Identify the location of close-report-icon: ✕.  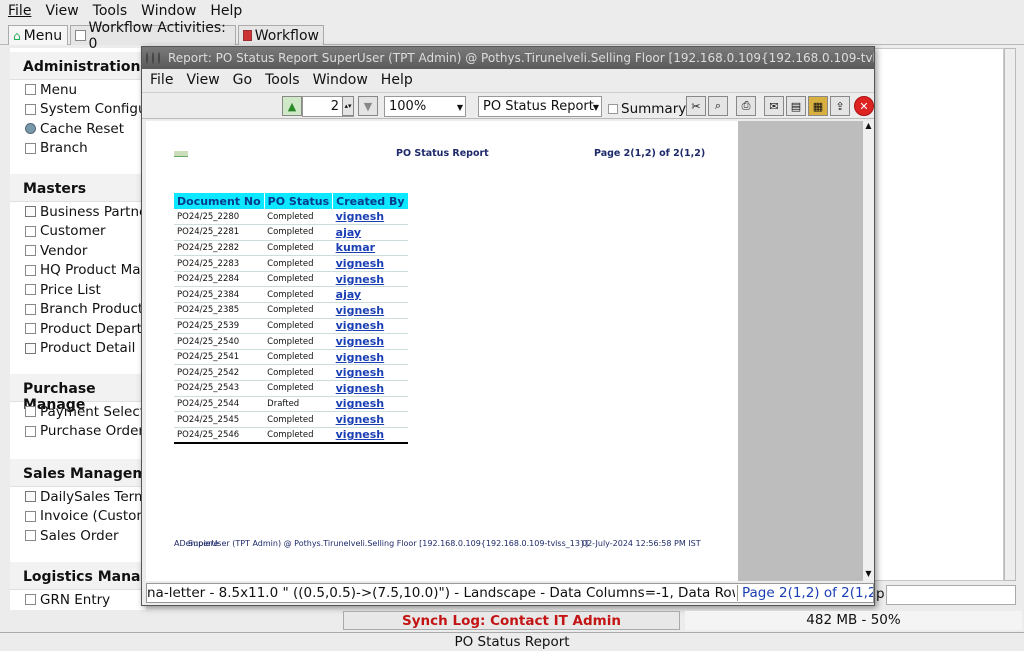
(864, 106).